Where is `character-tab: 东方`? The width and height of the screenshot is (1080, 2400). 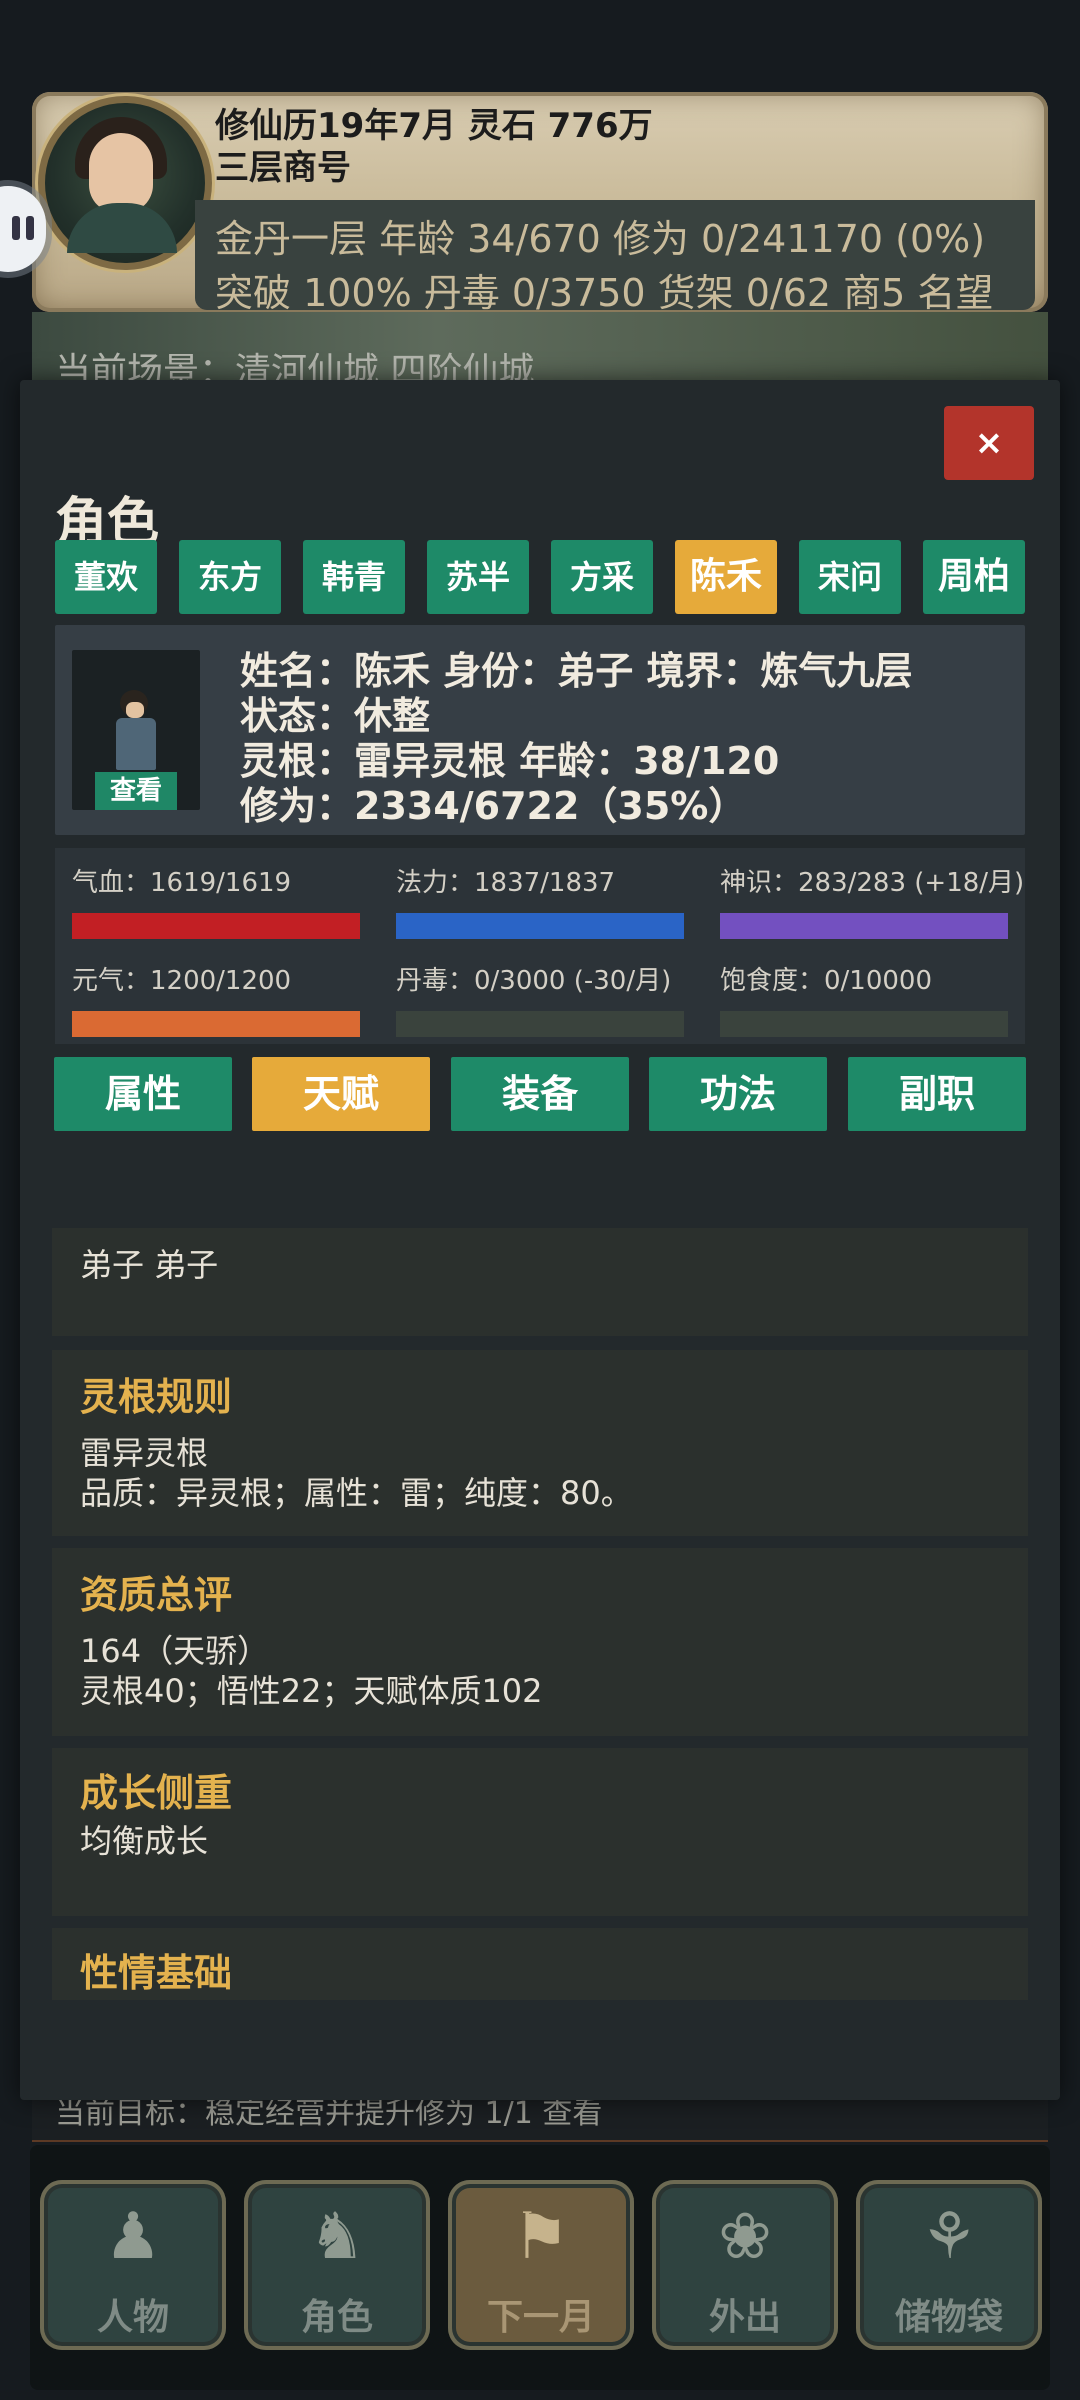 character-tab: 东方 is located at coordinates (230, 577).